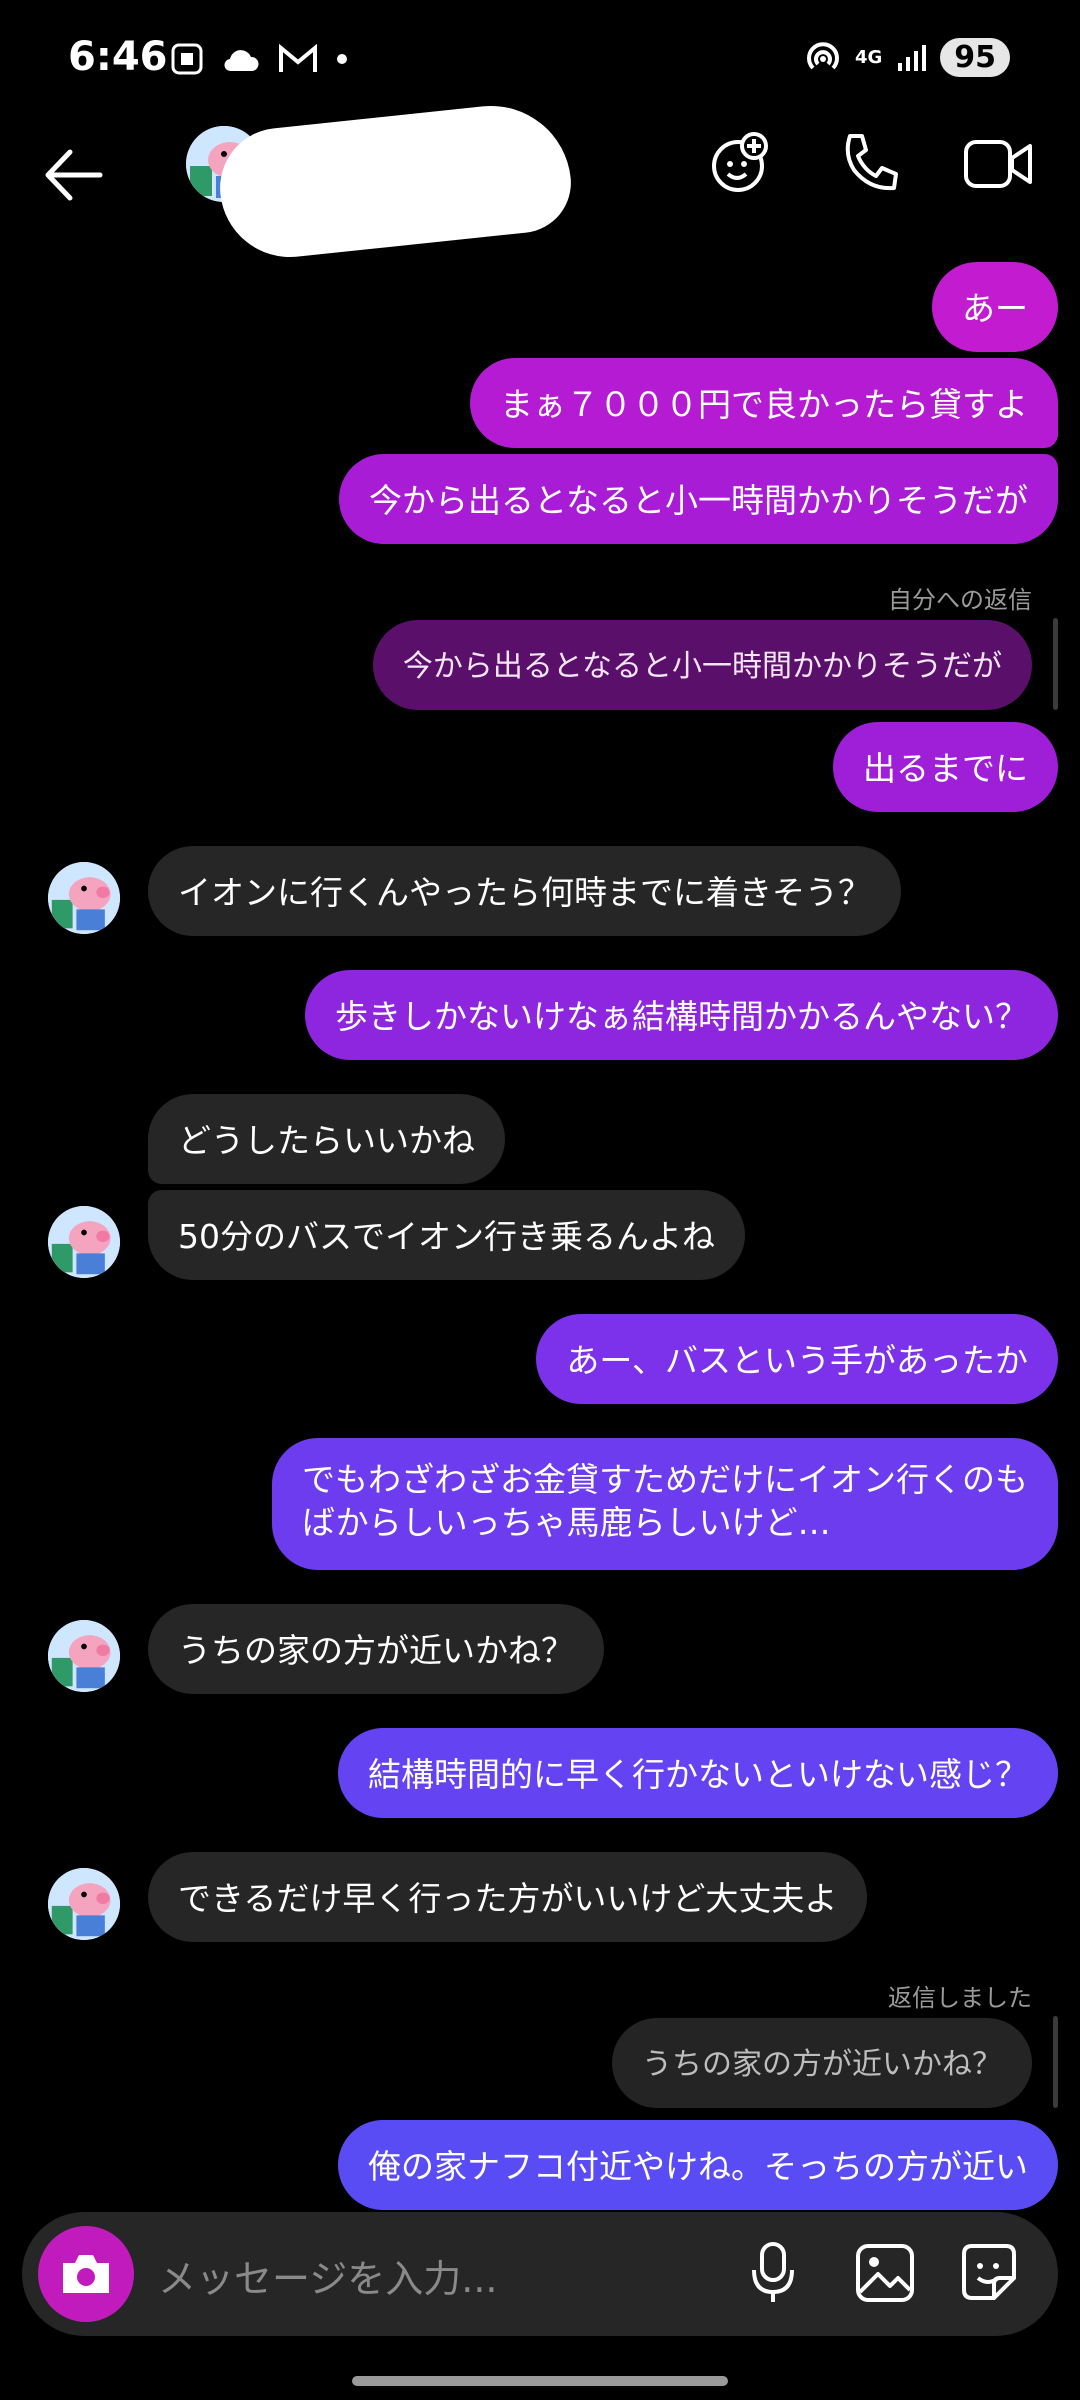  I want to click on notification-icons, so click(259, 59).